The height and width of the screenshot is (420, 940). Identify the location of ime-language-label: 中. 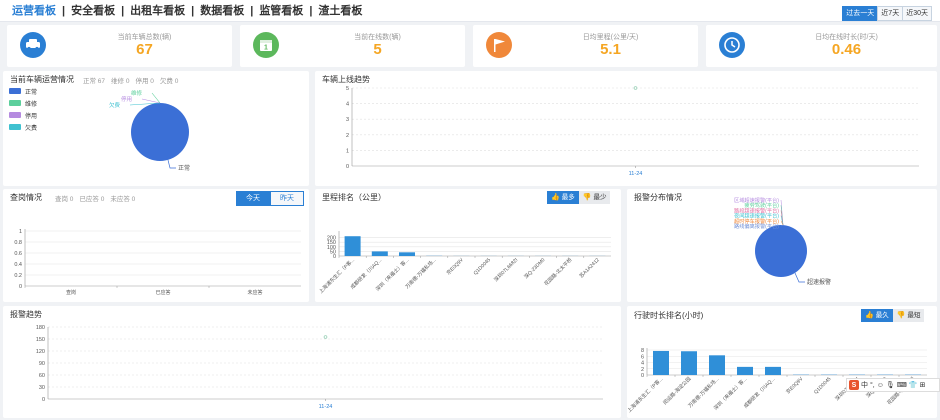
(864, 385).